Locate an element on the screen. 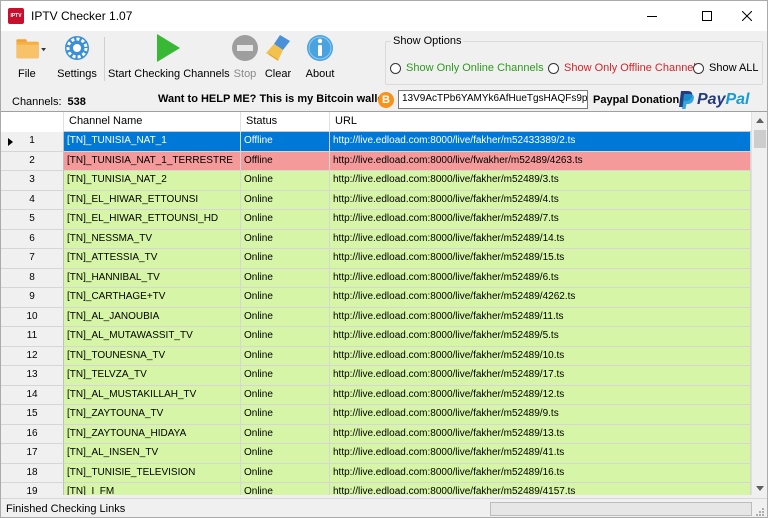 Image resolution: width=768 pixels, height=518 pixels. scroll-up-arrow is located at coordinates (759, 120).